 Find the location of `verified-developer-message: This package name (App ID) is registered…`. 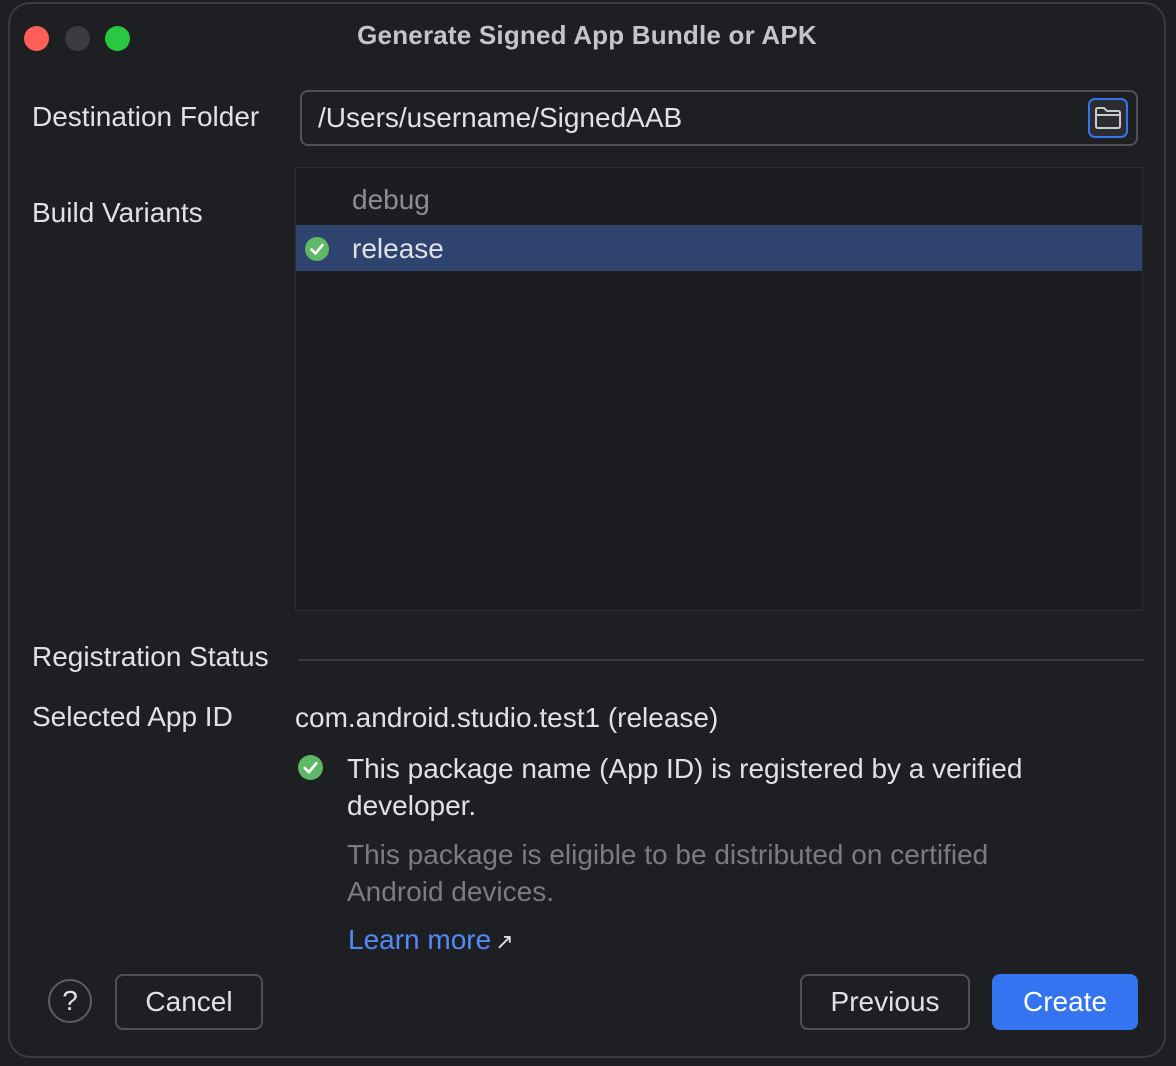

verified-developer-message: This package name (App ID) is registered… is located at coordinates (685, 787).